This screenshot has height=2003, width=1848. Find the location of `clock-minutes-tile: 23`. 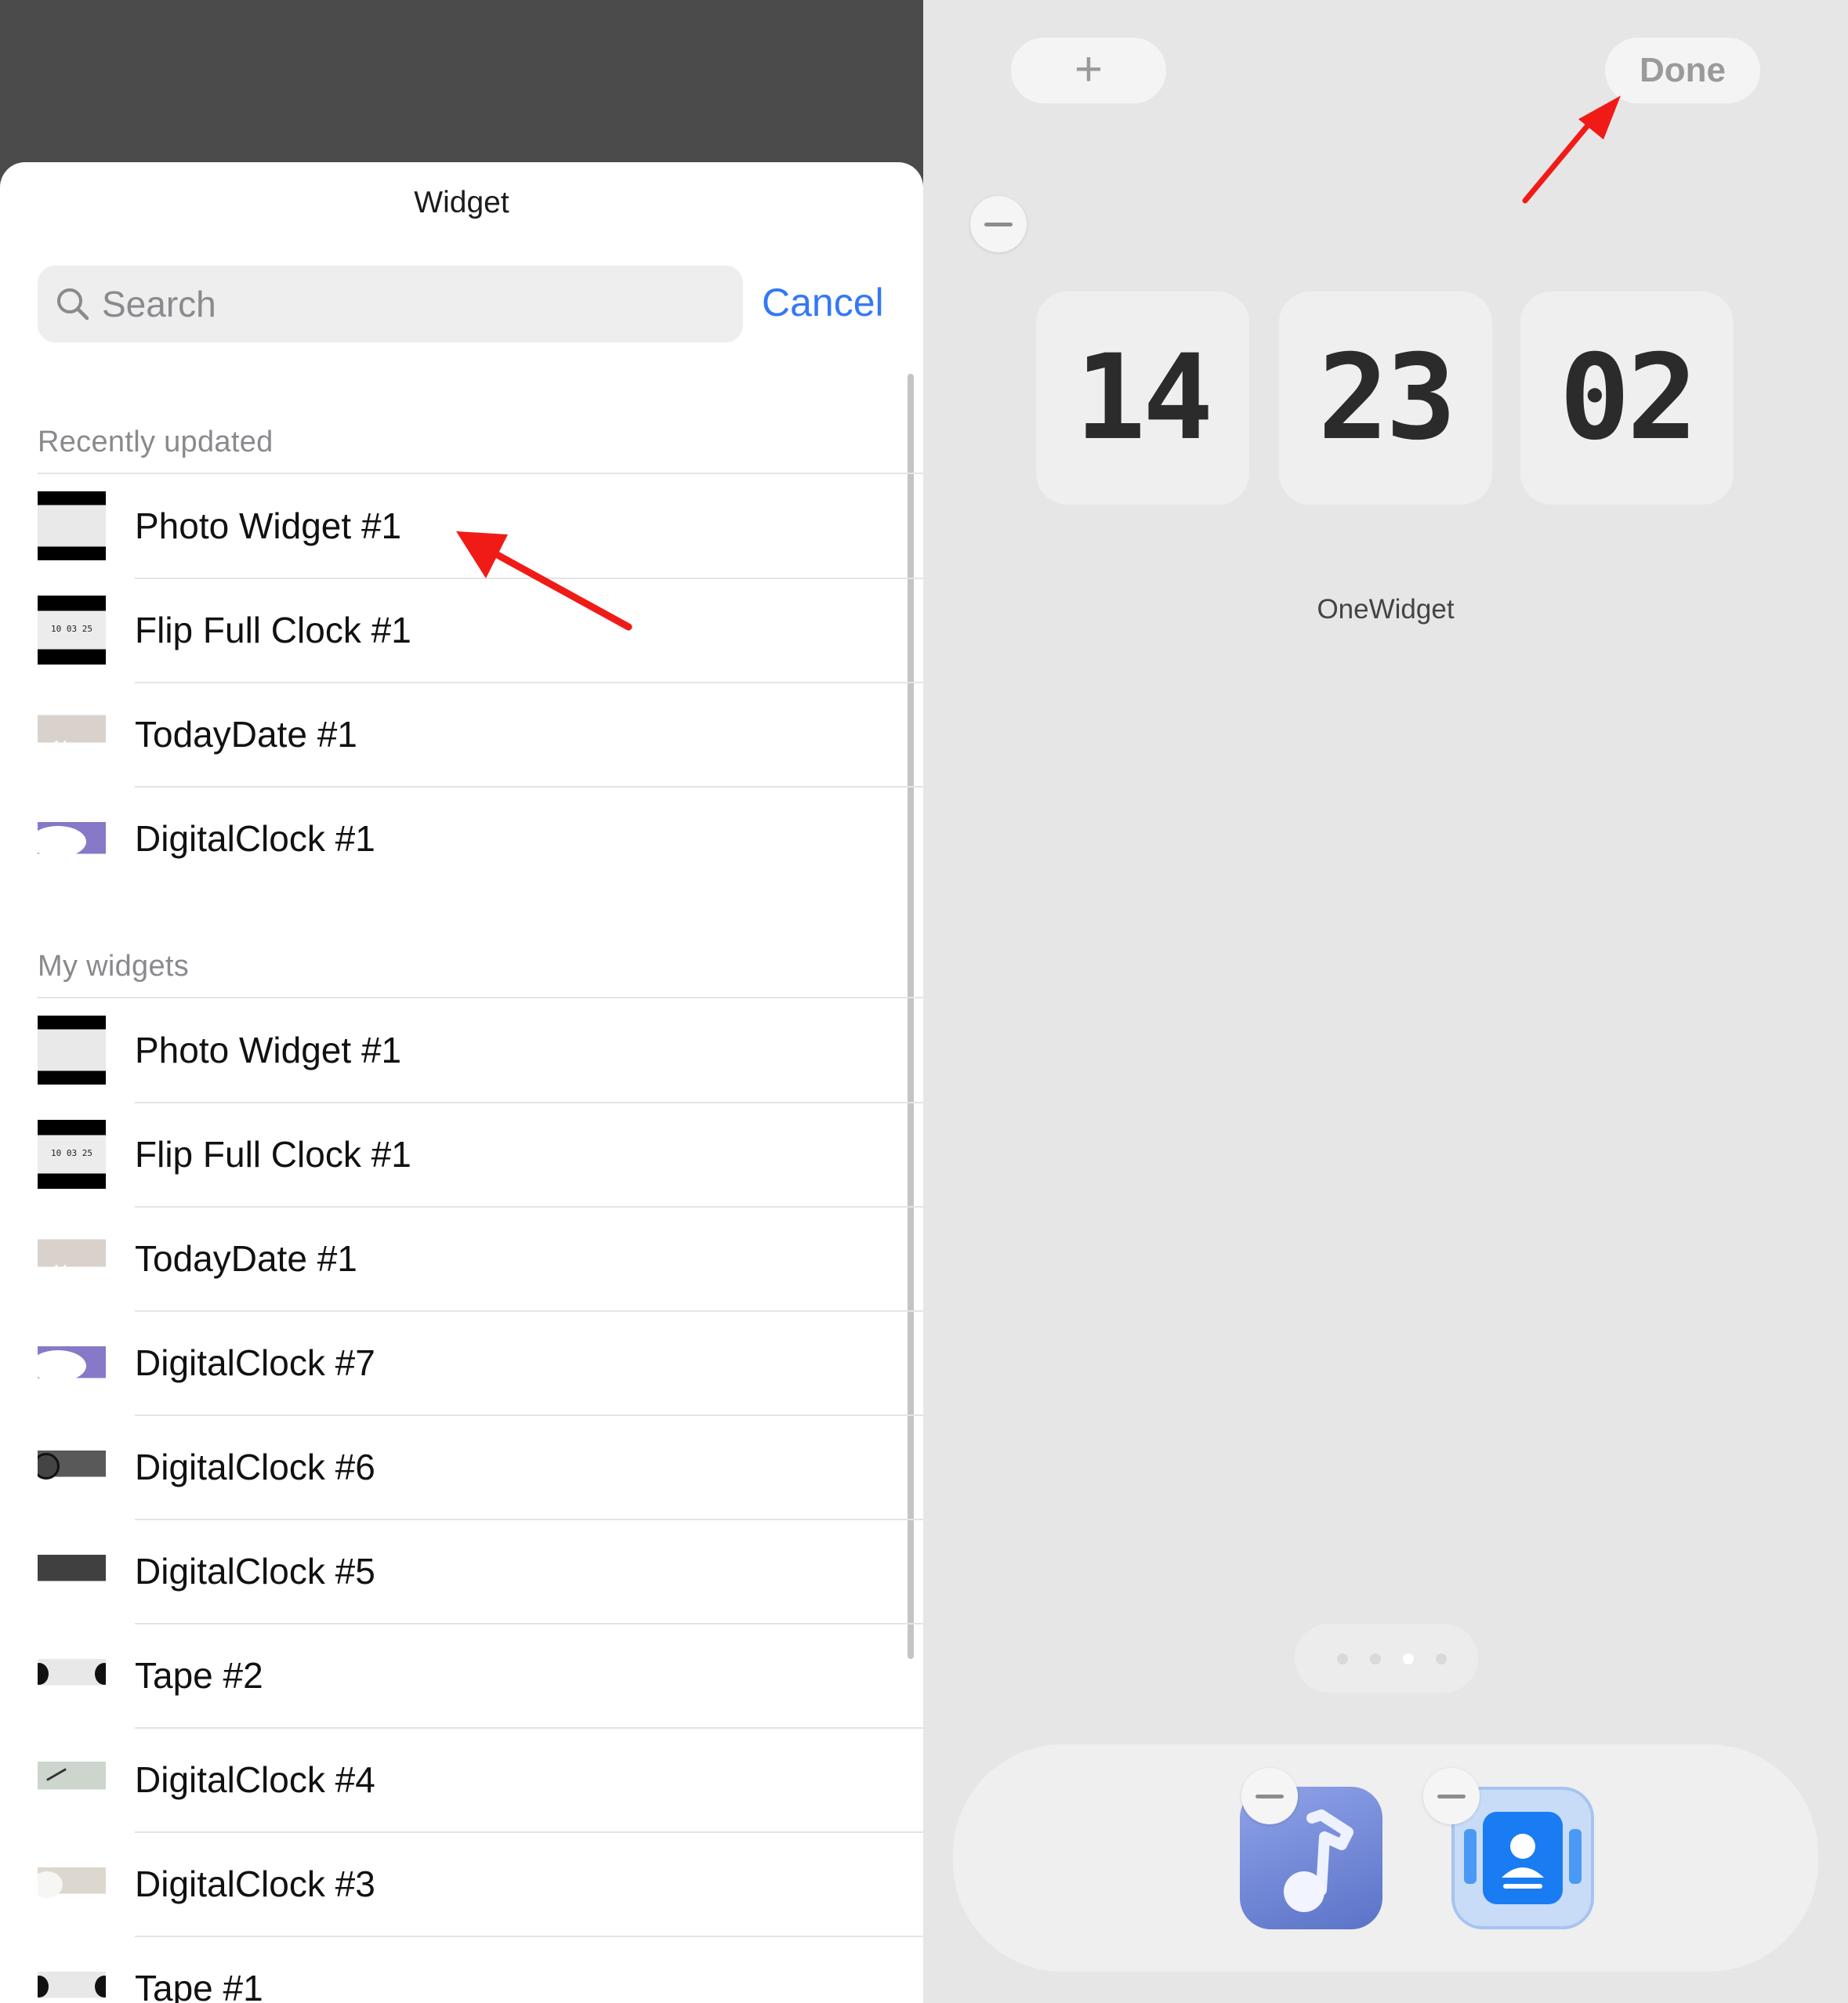

clock-minutes-tile: 23 is located at coordinates (1385, 399).